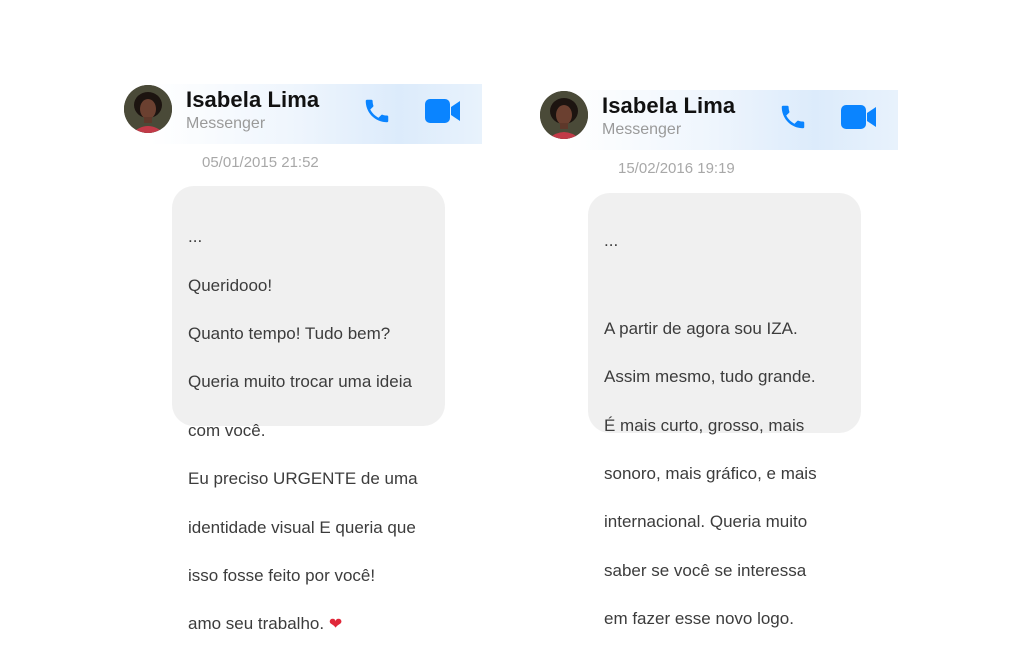 The height and width of the screenshot is (662, 1024). I want to click on heart-emoji: ❤, so click(335, 625).